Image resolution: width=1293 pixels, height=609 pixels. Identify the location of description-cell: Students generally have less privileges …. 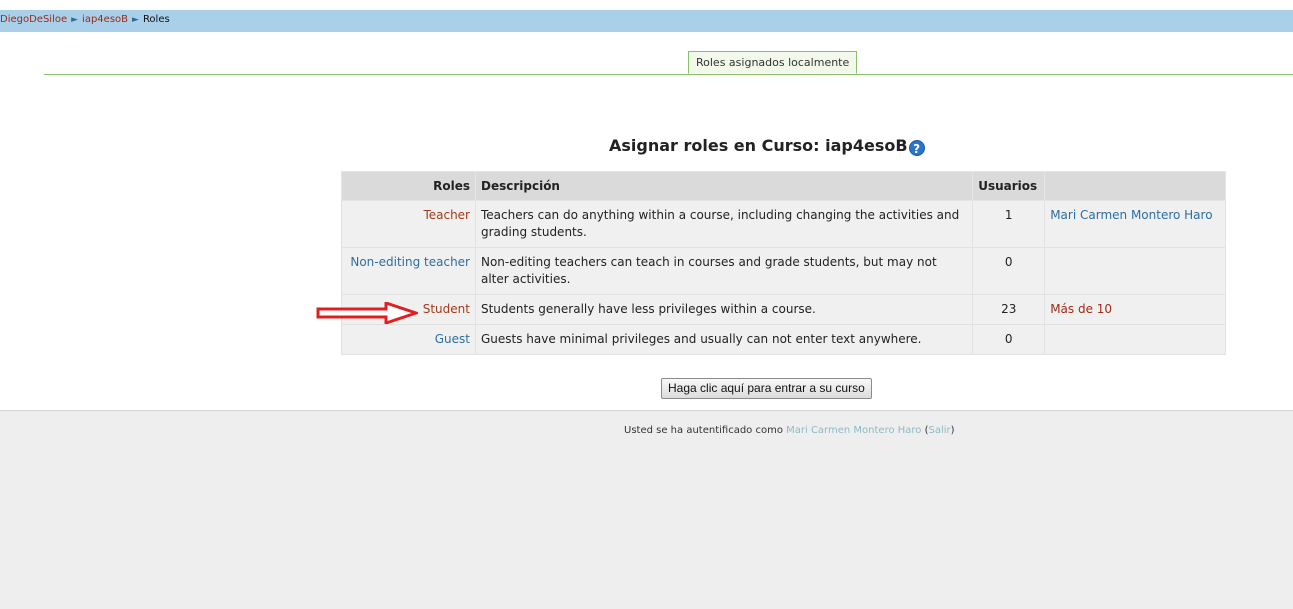
(724, 309).